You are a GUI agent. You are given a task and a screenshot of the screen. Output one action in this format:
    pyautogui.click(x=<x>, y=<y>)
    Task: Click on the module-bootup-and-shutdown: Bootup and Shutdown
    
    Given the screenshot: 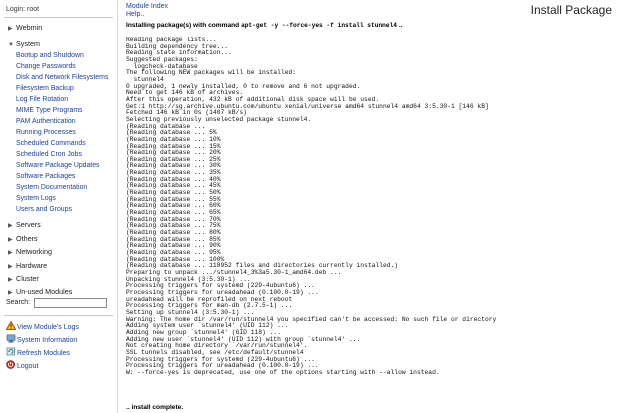 What is the action you would take?
    pyautogui.click(x=50, y=56)
    